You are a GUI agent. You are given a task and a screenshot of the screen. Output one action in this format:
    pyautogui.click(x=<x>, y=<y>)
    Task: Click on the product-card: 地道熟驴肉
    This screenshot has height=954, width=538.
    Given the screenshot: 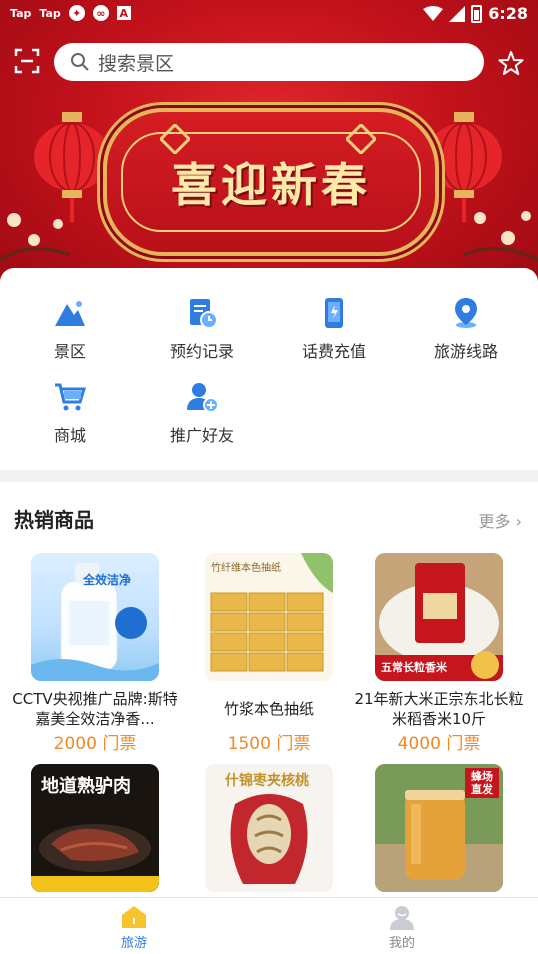 What is the action you would take?
    pyautogui.click(x=95, y=828)
    